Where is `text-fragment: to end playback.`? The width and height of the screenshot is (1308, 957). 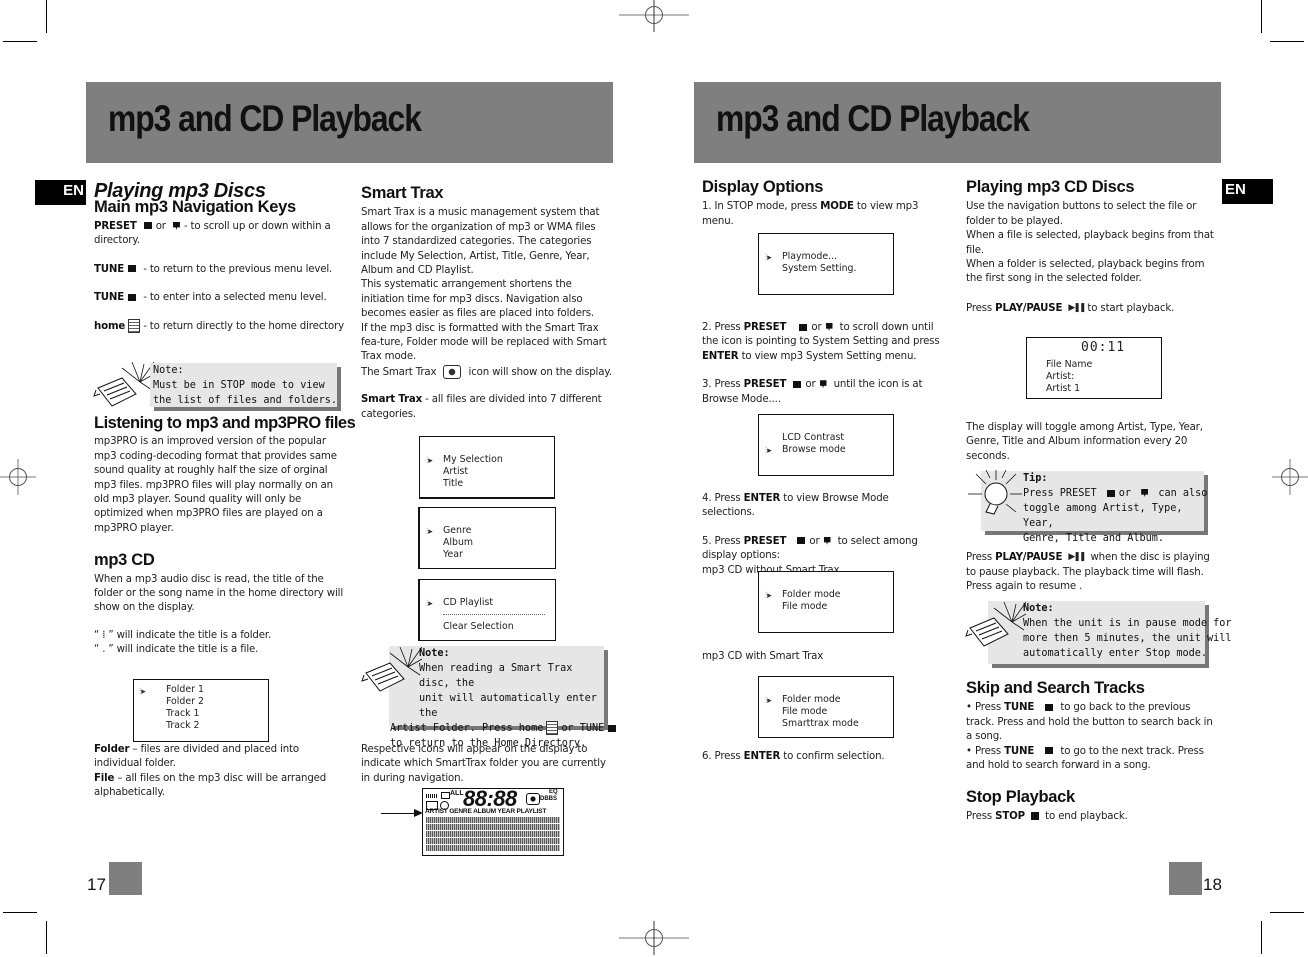 text-fragment: to end playback. is located at coordinates (1086, 816).